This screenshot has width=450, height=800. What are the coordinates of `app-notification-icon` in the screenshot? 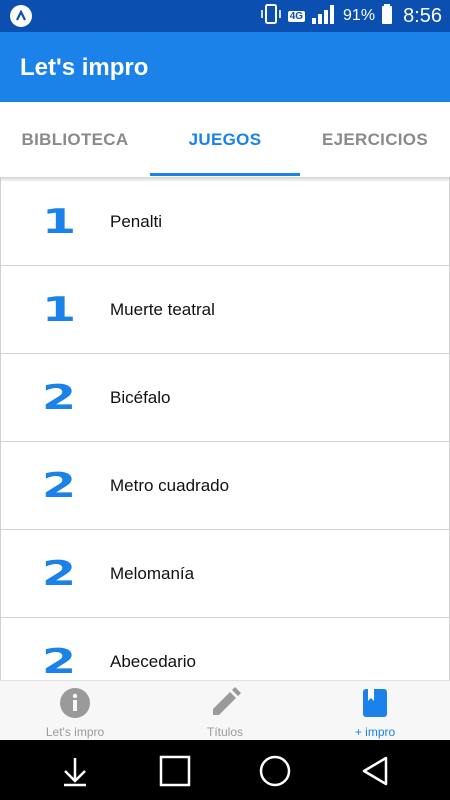 It's located at (21, 16).